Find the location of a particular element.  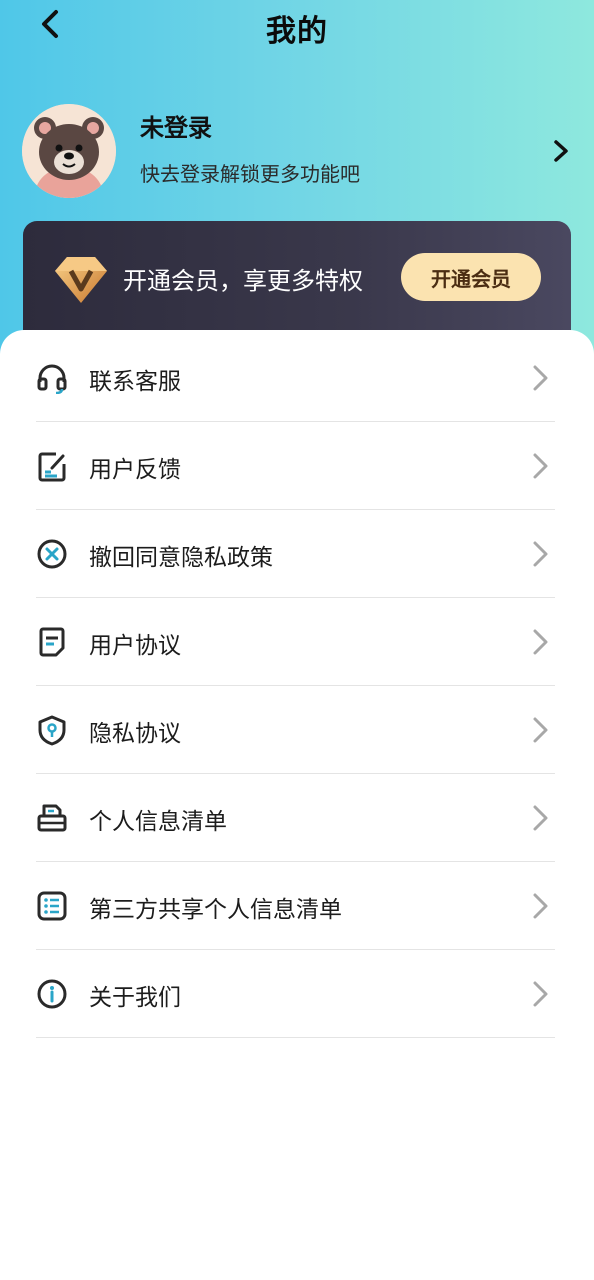

menu-item-third-party-info-list: 第三方共享个人信息清单 is located at coordinates (295, 906).